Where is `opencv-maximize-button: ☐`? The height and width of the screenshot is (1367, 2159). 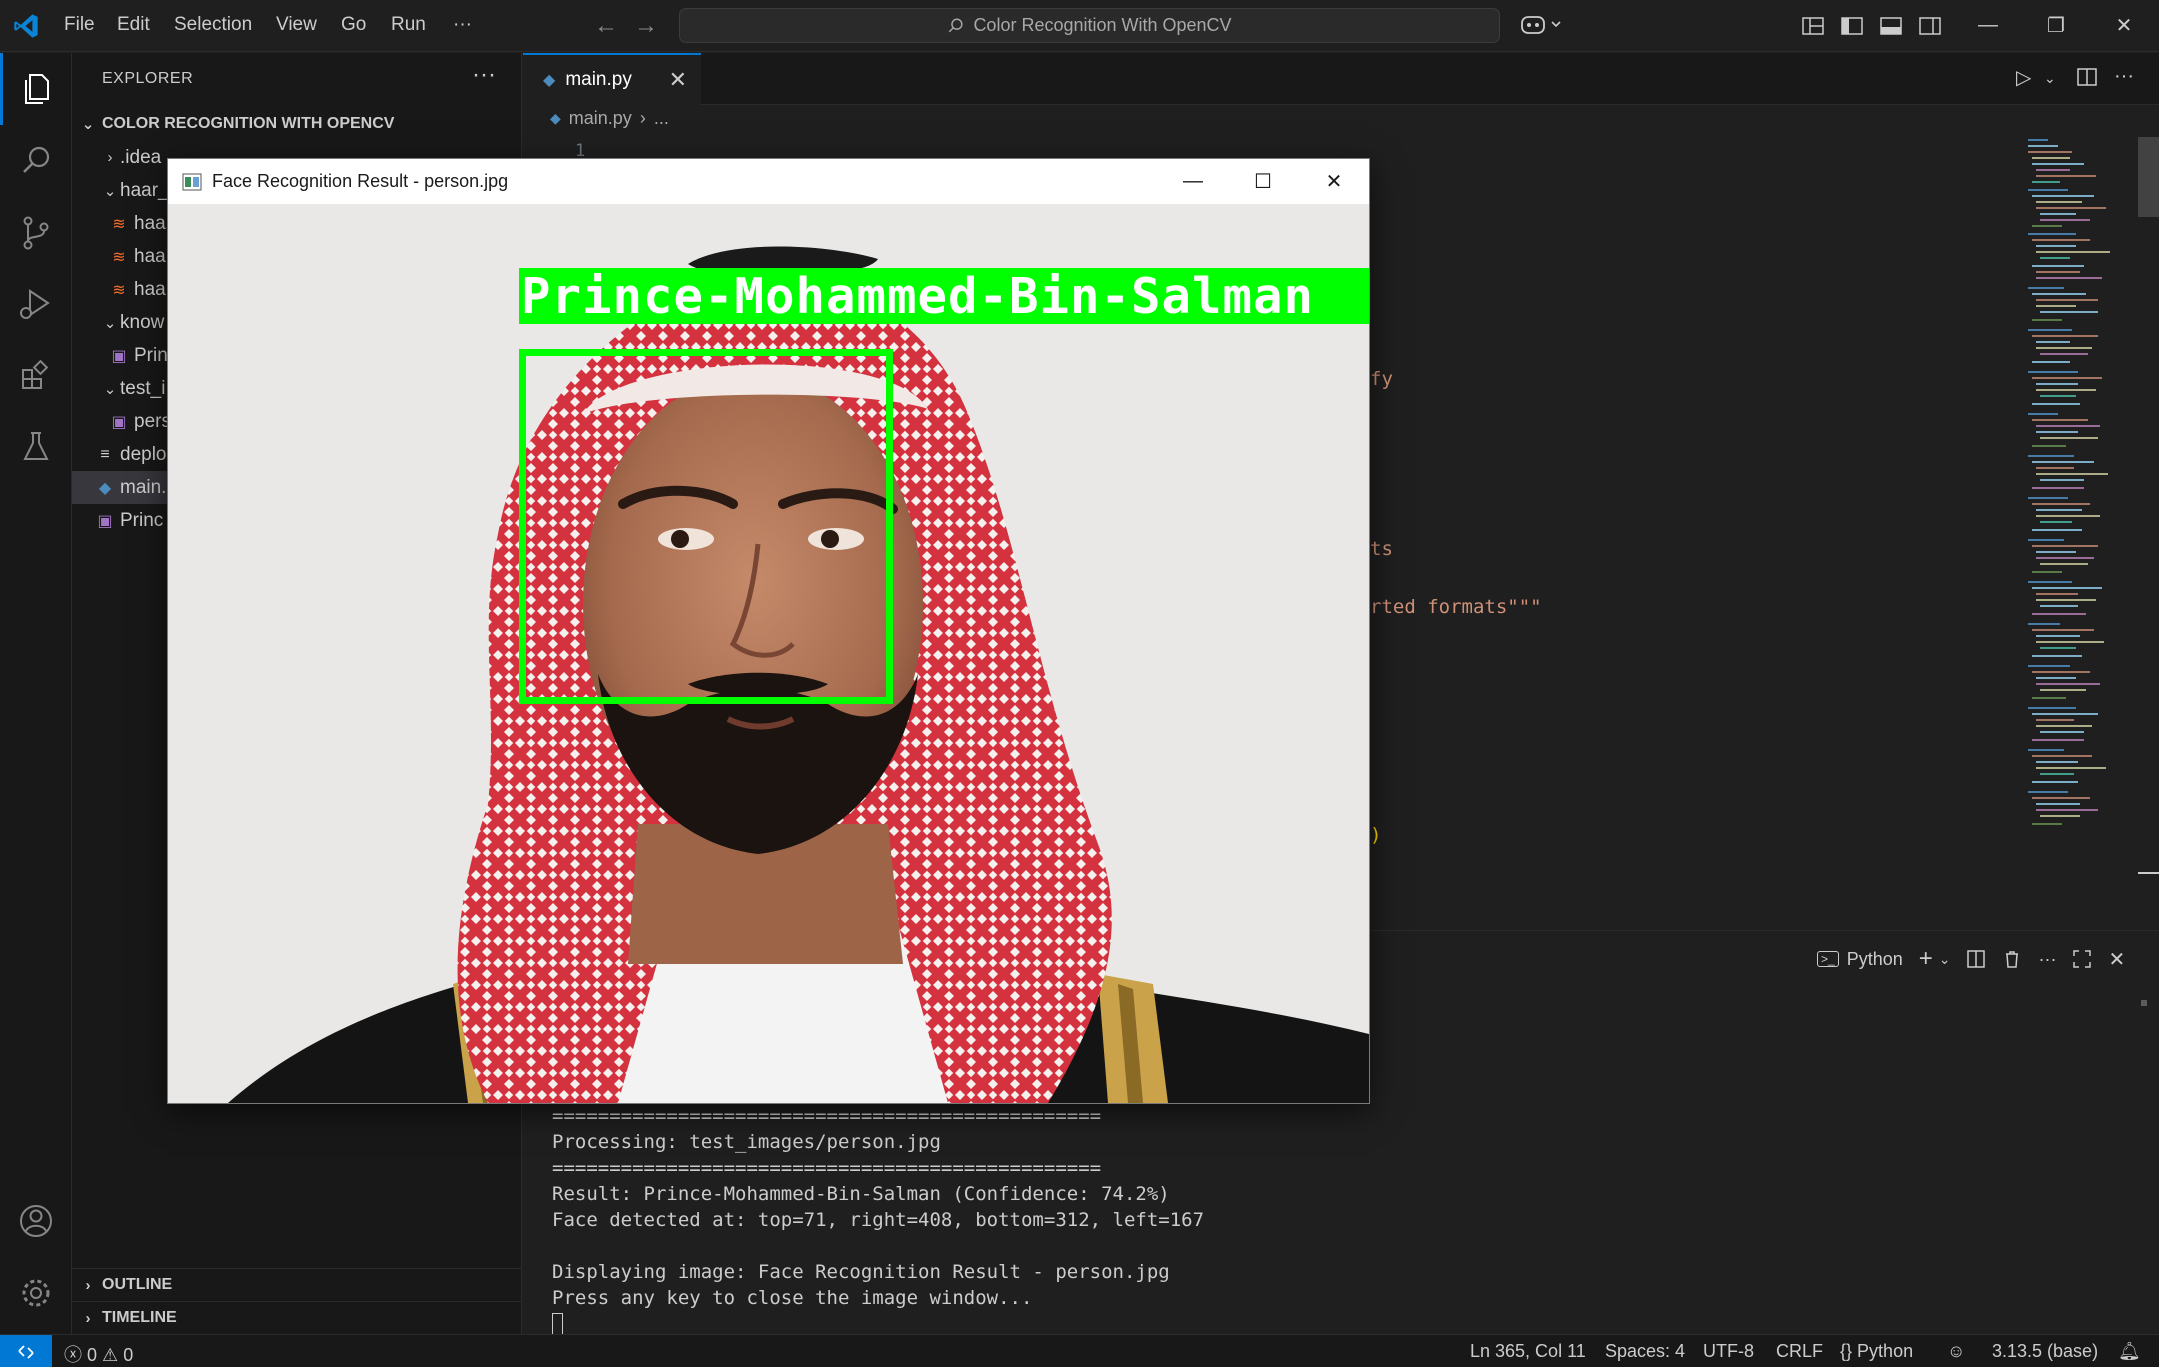
opencv-maximize-button: ☐ is located at coordinates (1263, 181).